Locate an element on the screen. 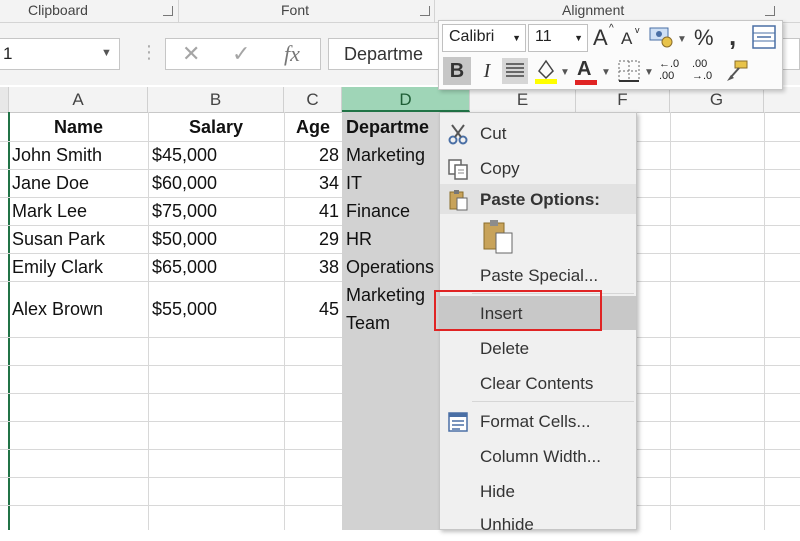 Image resolution: width=800 pixels, height=541 pixels. align-center-icon is located at coordinates (515, 71).